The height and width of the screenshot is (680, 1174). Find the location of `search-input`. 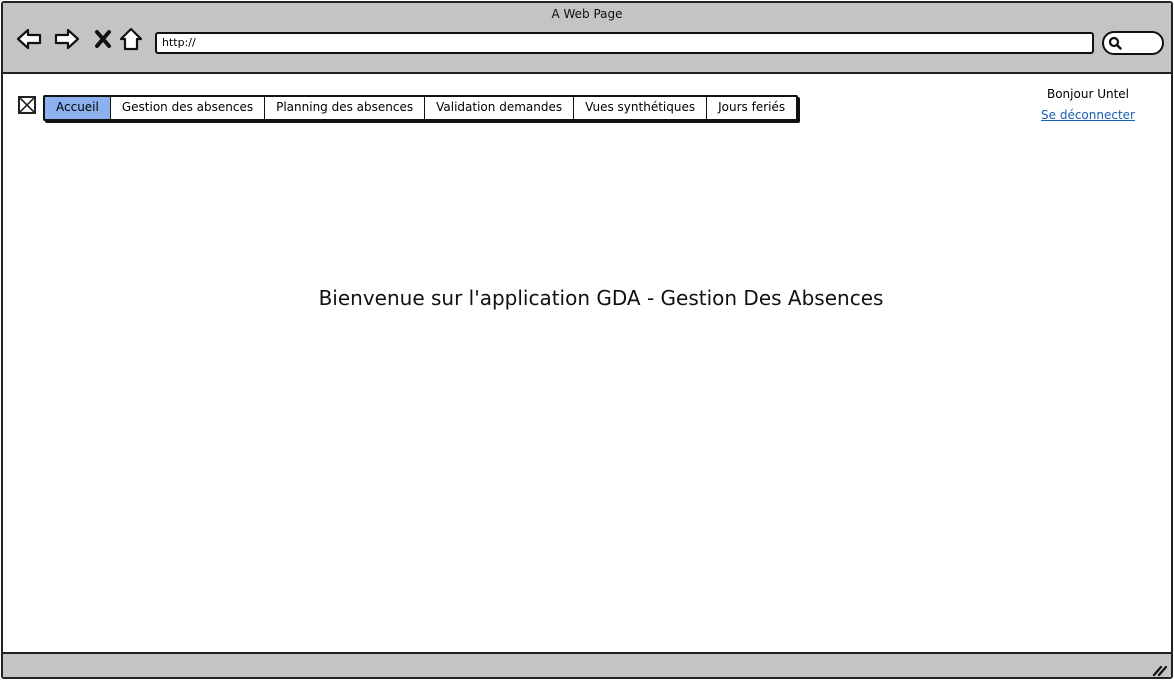

search-input is located at coordinates (1133, 43).